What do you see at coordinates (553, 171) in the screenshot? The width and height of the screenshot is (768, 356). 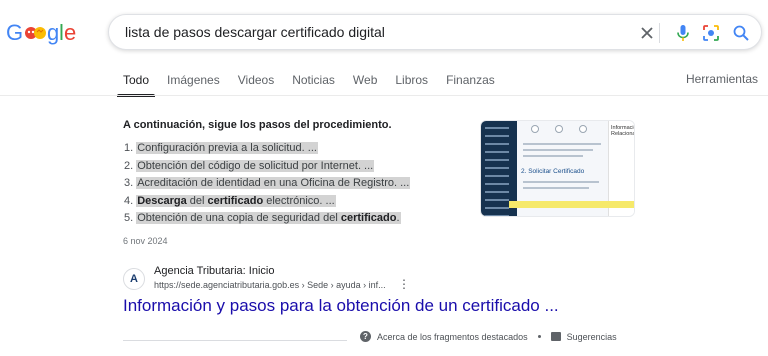 I see `thumbnail-heading: 2. Solicitar Certificado` at bounding box center [553, 171].